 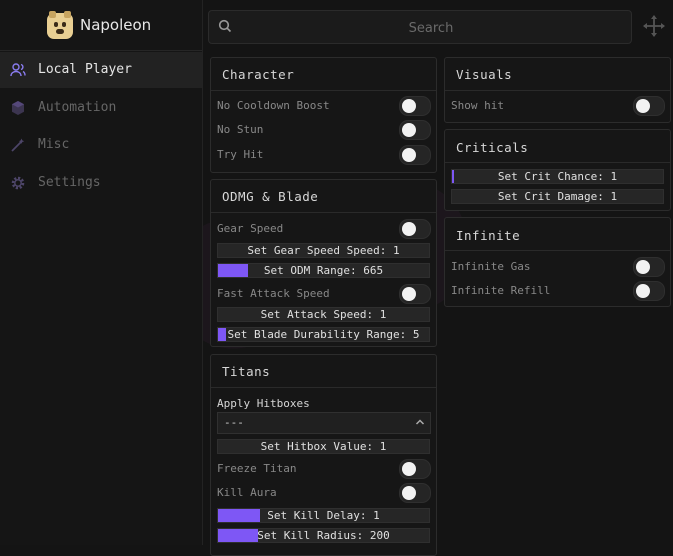 I want to click on attack-speed-slider: Set Attack Speed: 1, so click(x=323, y=314).